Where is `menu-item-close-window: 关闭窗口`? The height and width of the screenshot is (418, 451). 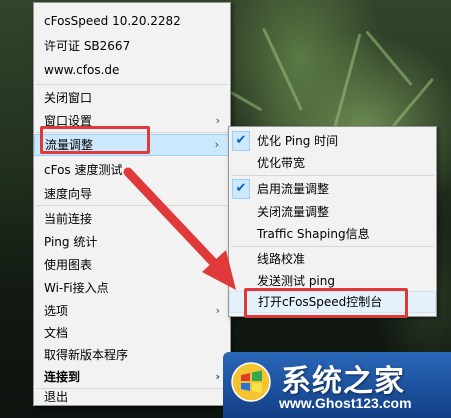 menu-item-close-window: 关闭窗口 is located at coordinates (132, 98).